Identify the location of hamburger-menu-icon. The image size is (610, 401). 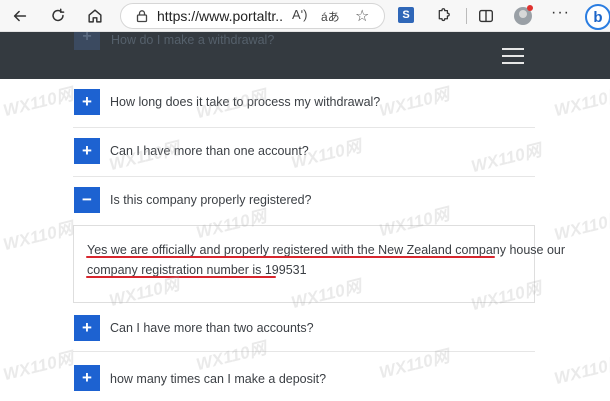
(513, 56).